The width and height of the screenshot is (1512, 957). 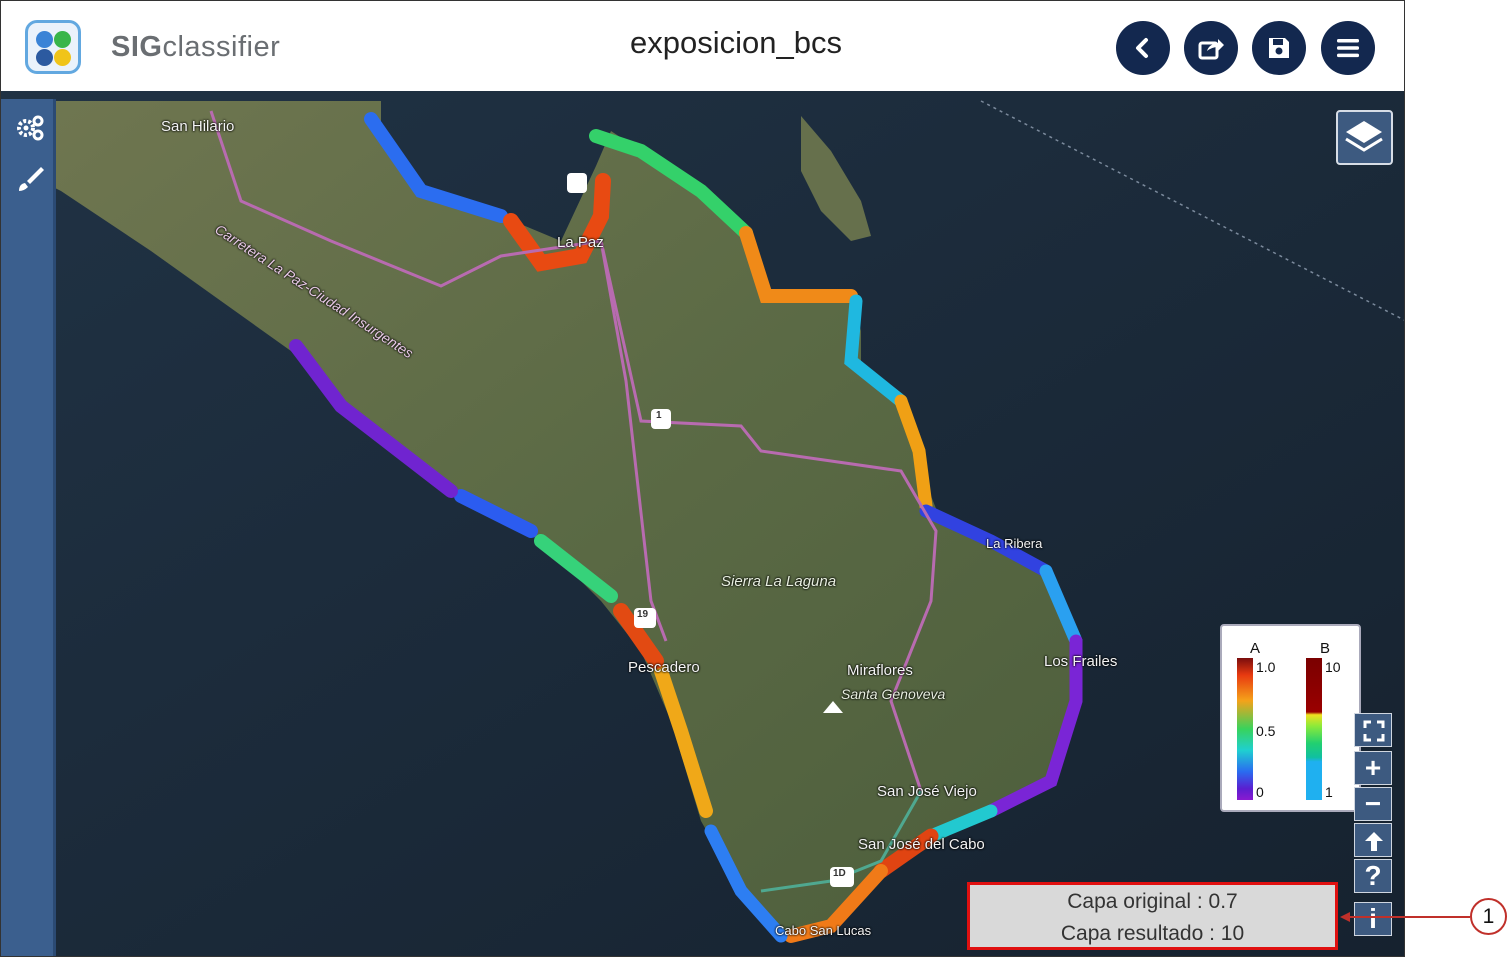 I want to click on reset-view-button, so click(x=1373, y=840).